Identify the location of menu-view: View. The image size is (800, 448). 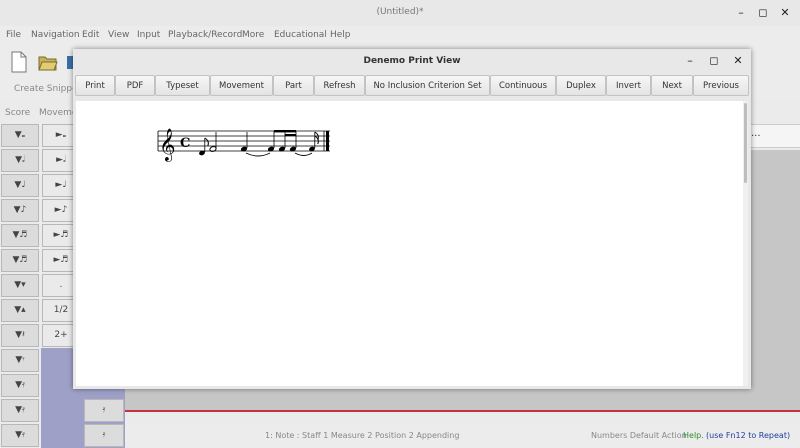
(118, 35).